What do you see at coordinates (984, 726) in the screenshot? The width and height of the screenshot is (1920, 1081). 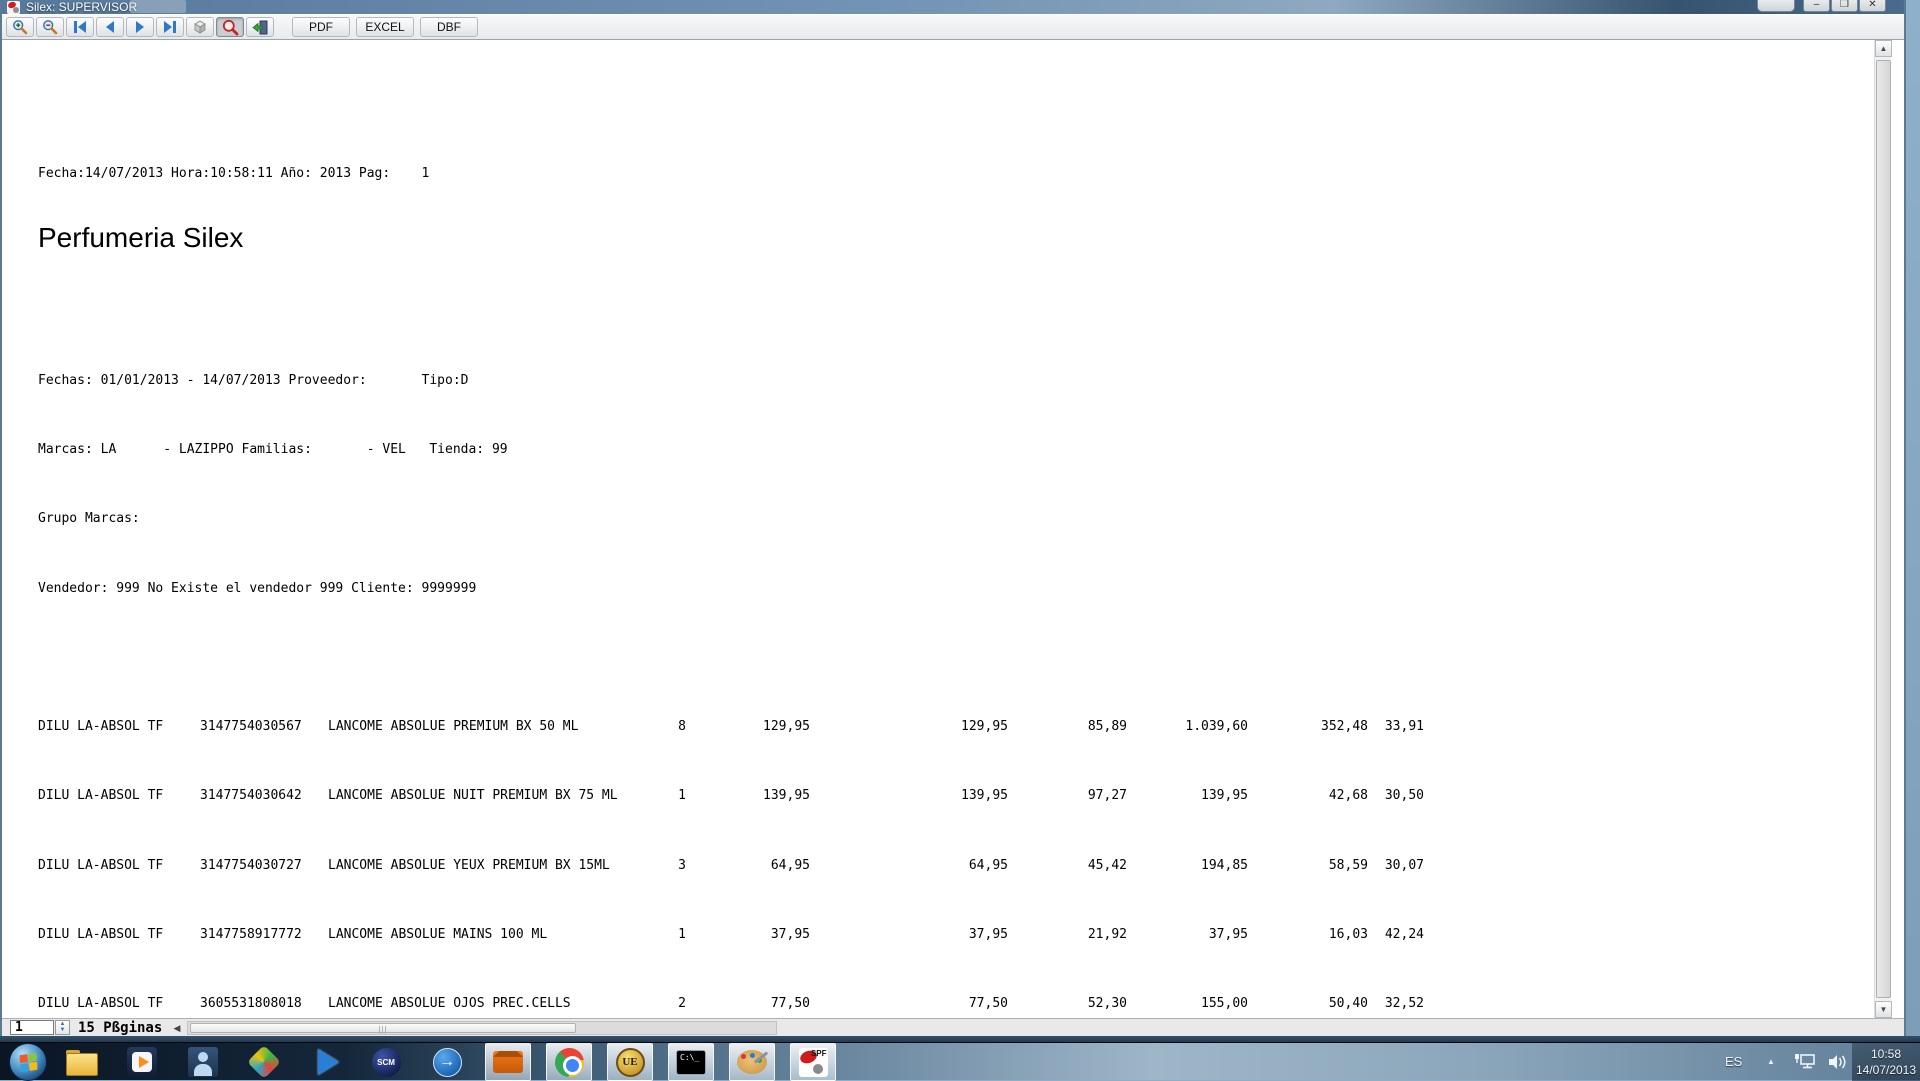 I see `cell-pvp2: 129,95` at bounding box center [984, 726].